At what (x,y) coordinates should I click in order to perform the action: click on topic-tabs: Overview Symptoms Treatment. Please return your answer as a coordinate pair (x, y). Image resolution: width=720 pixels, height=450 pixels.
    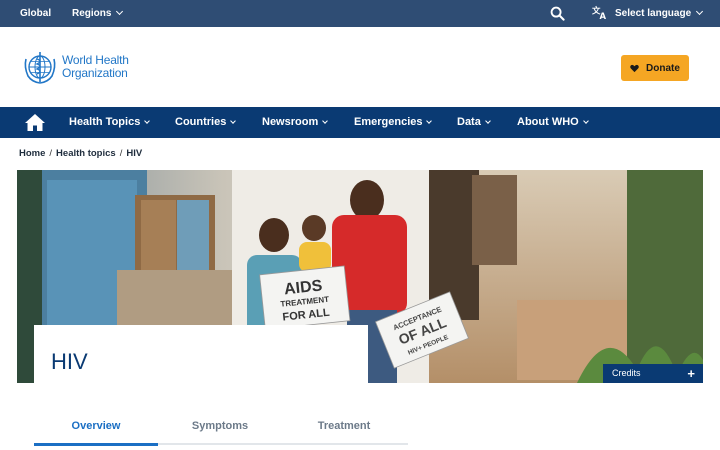
    Looking at the image, I should click on (221, 427).